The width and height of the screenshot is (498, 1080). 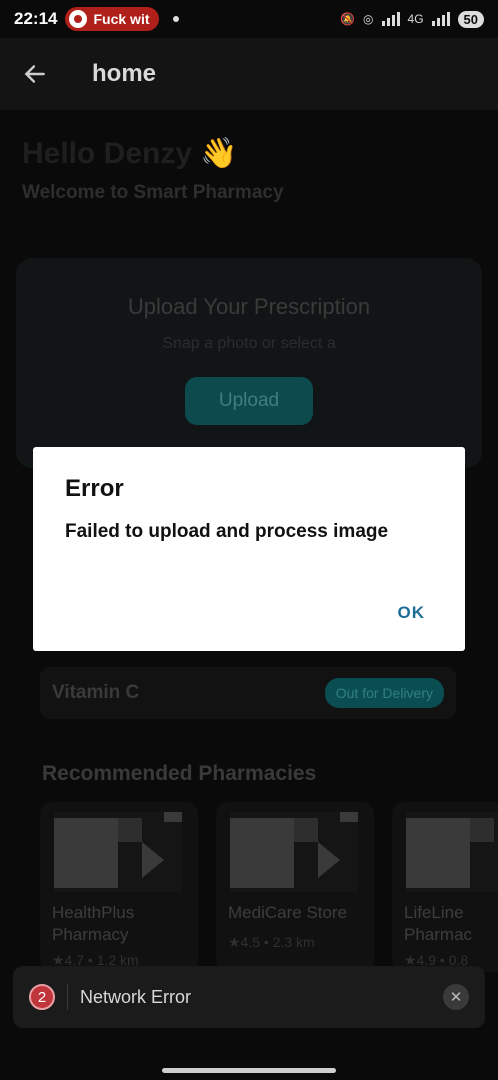 I want to click on signal-icon, so click(x=390, y=19).